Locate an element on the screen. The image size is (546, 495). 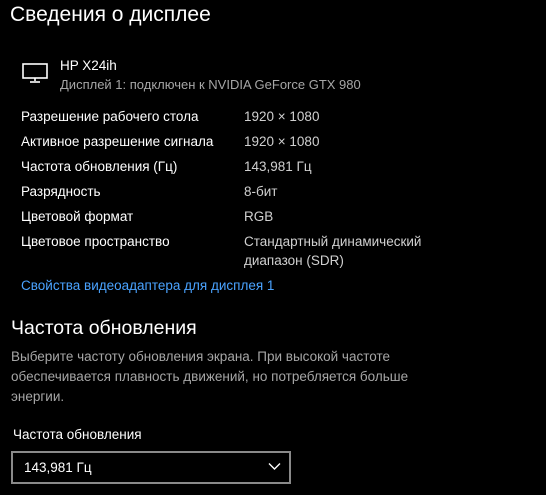
page-title: Сведения о дисплее is located at coordinates (110, 14).